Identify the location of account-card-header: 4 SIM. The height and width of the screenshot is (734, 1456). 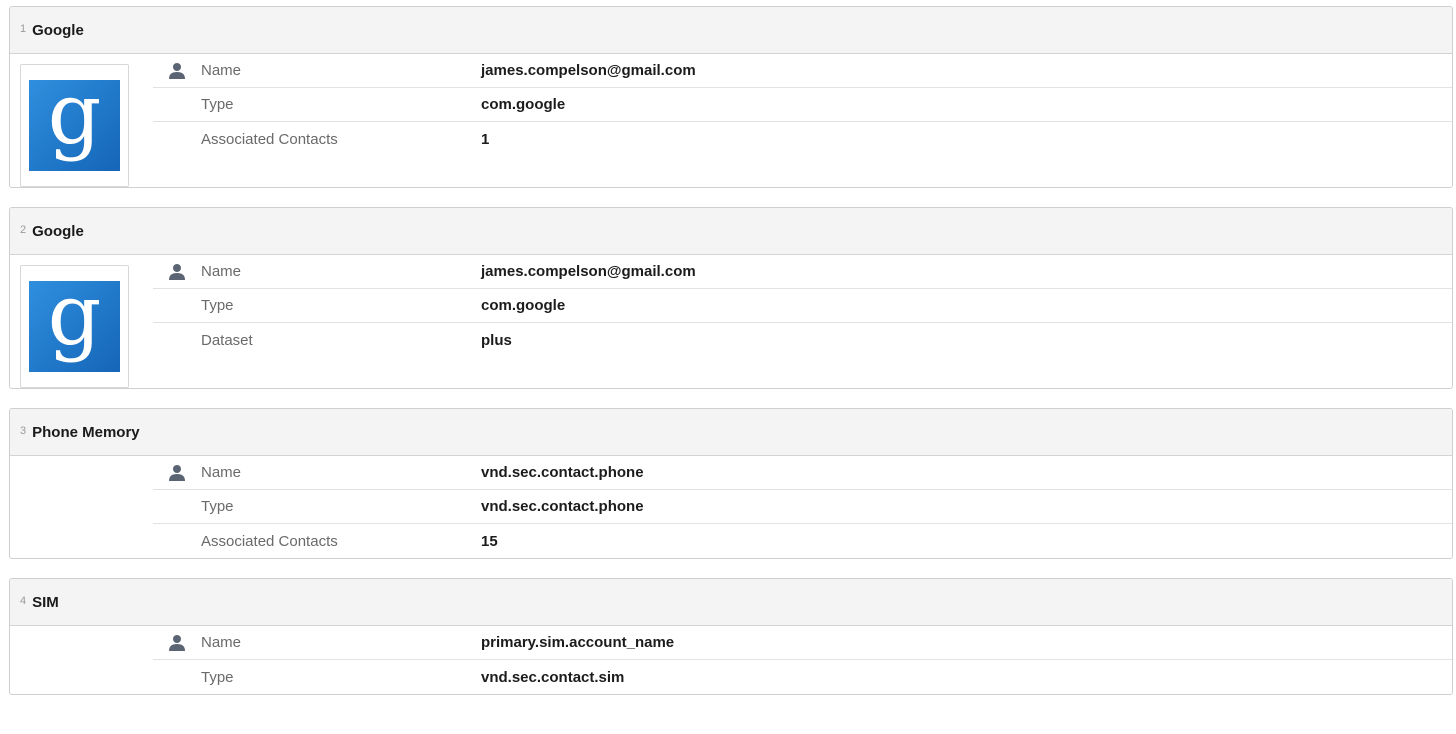
(731, 602).